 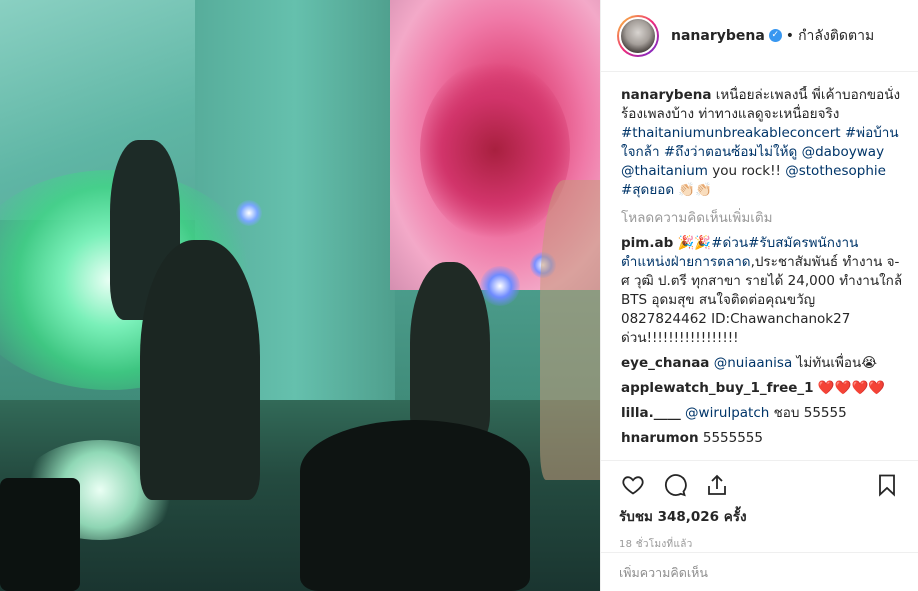 I want to click on comment-text: ไม่ทันเพื่อน😭, so click(x=836, y=363).